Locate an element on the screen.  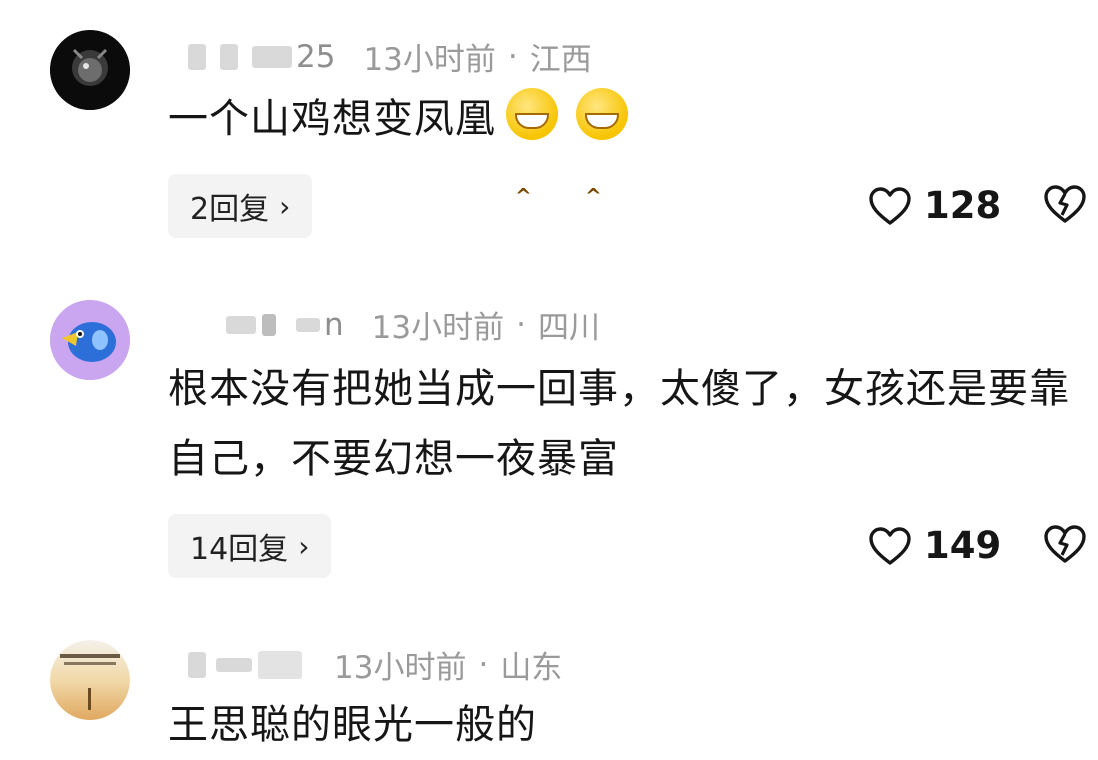
comment-meta: 25 13小时前 · 江西 is located at coordinates (381, 56).